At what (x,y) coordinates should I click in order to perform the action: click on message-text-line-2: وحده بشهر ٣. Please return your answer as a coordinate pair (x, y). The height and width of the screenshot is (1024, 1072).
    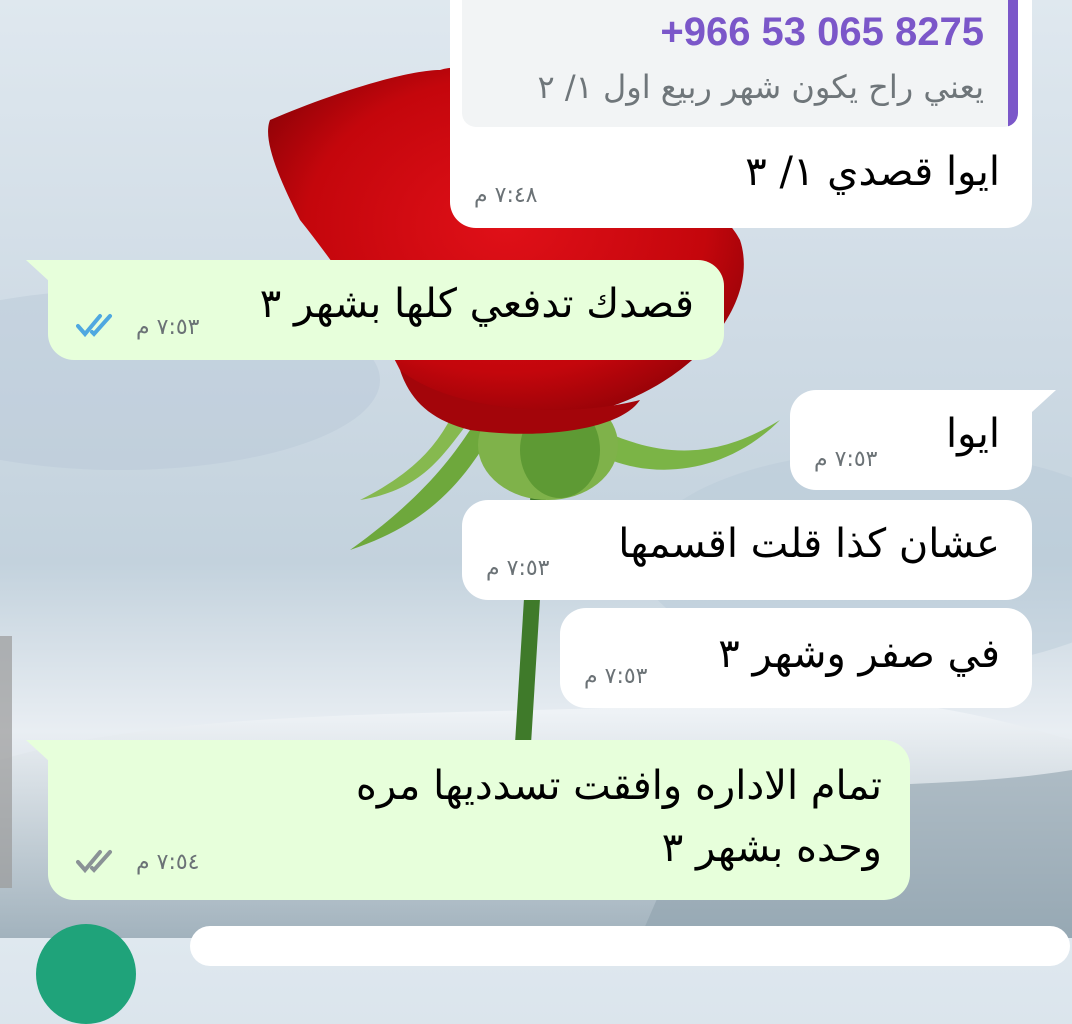
    Looking at the image, I should click on (771, 848).